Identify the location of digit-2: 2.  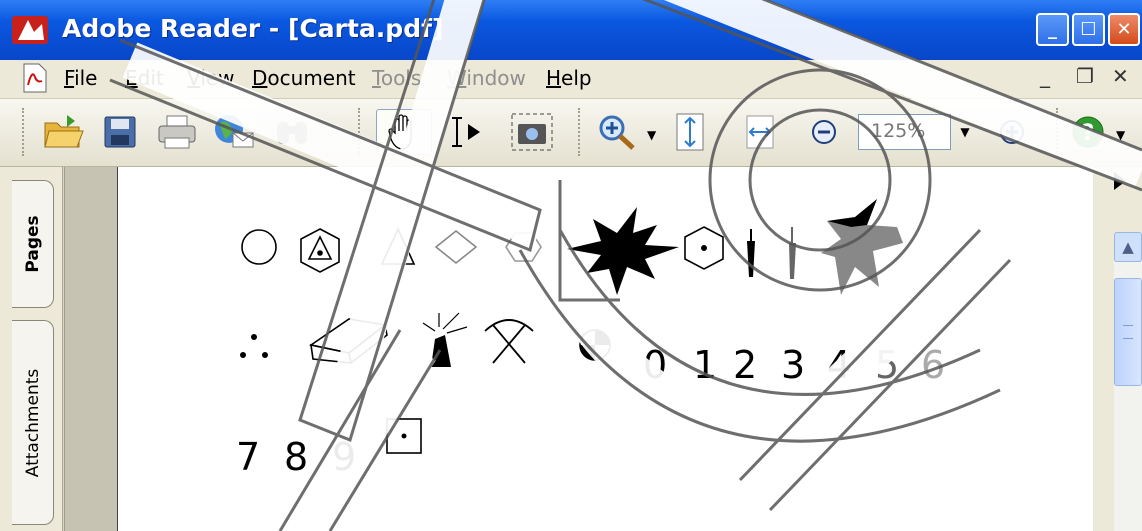
(745, 365).